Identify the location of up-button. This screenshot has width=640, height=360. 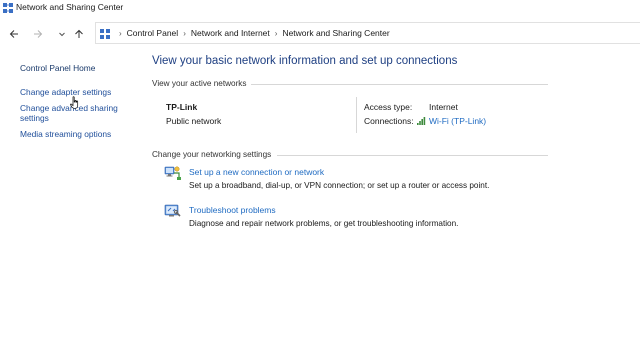
(79, 34).